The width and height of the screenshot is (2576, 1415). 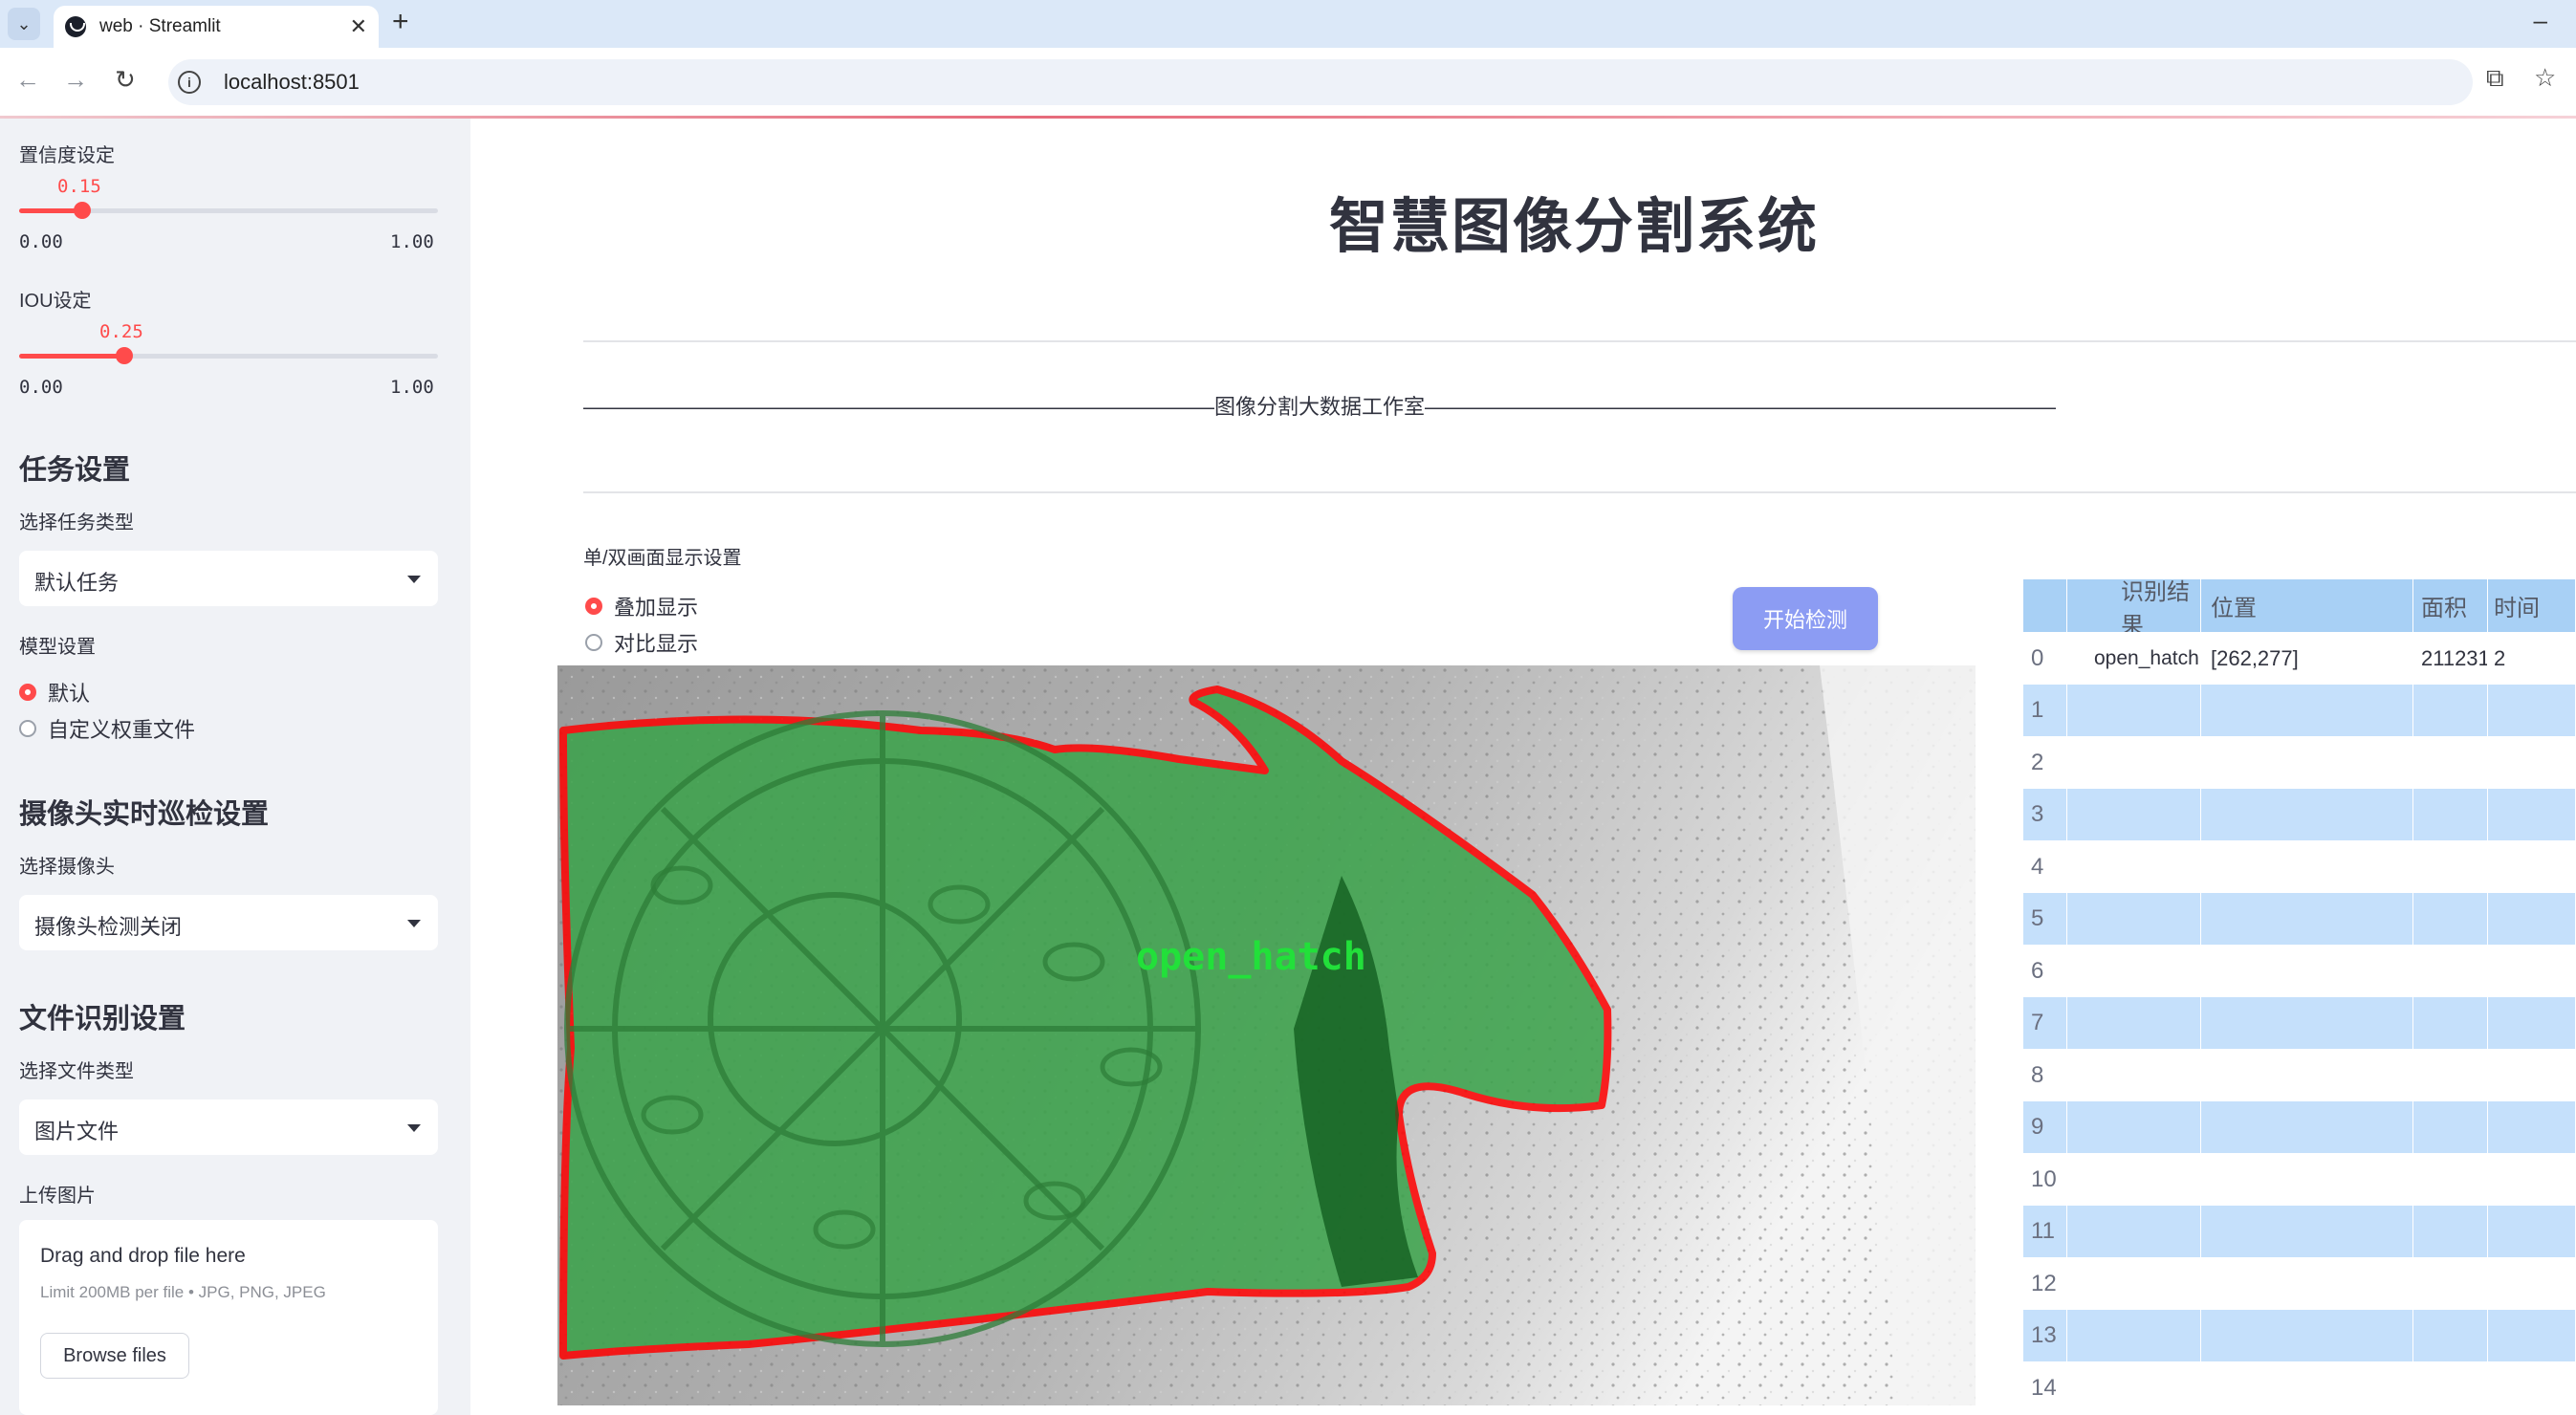 I want to click on model-settings-label: 模型设置, so click(x=57, y=648).